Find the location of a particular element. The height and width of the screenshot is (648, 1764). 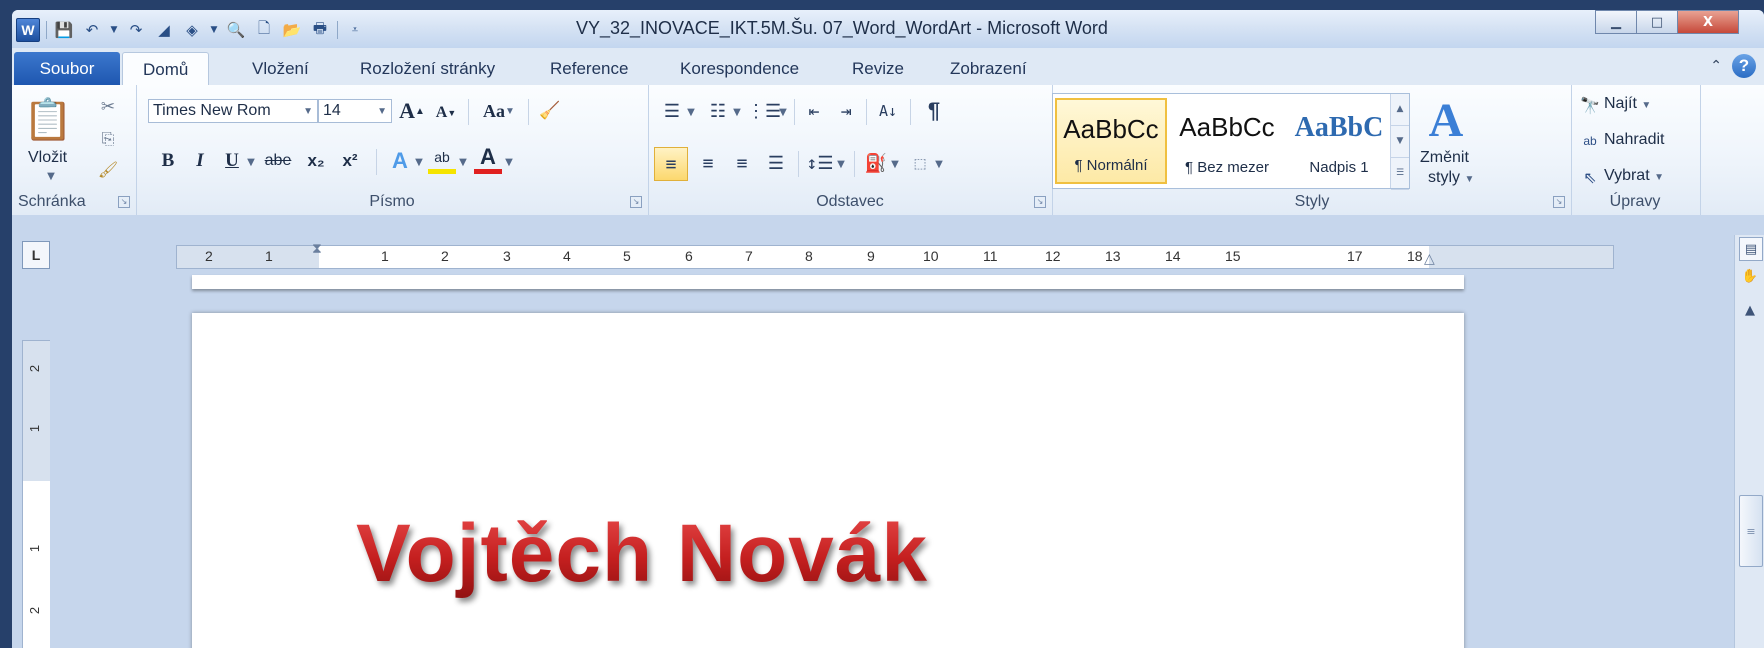

decrease-indent-icon: ⇤ is located at coordinates (814, 111).